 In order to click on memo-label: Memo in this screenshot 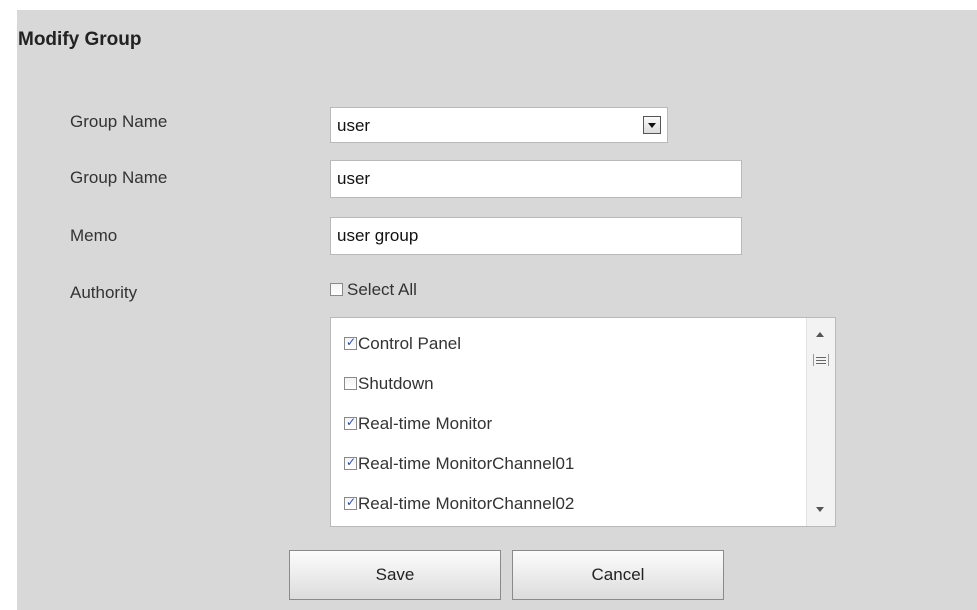, I will do `click(94, 235)`.